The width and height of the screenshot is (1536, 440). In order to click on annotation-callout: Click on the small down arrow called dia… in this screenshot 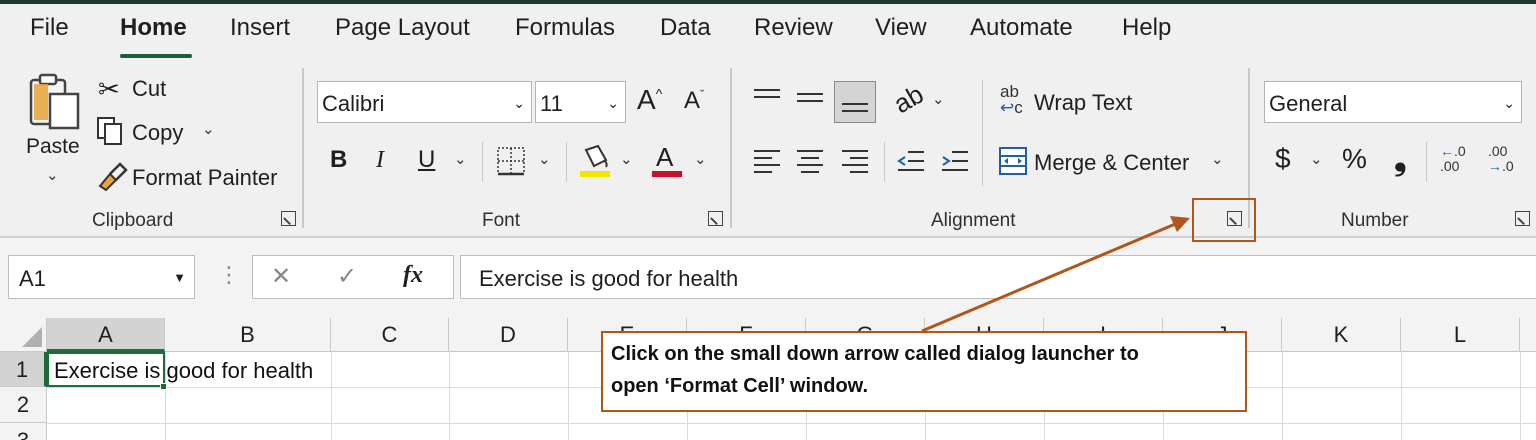, I will do `click(924, 371)`.